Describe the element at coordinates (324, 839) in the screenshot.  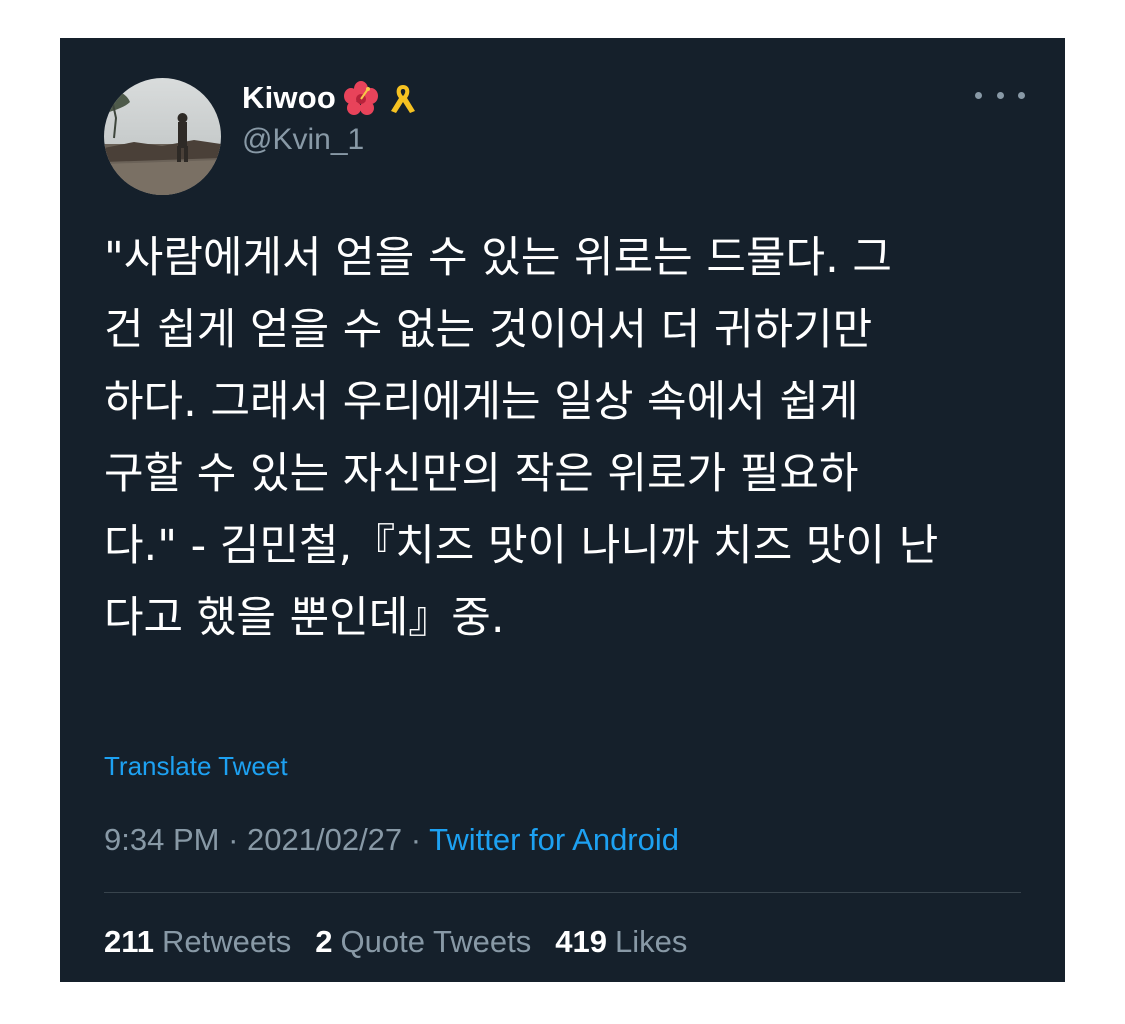
I see `tweet-date: 2021/02/27` at that location.